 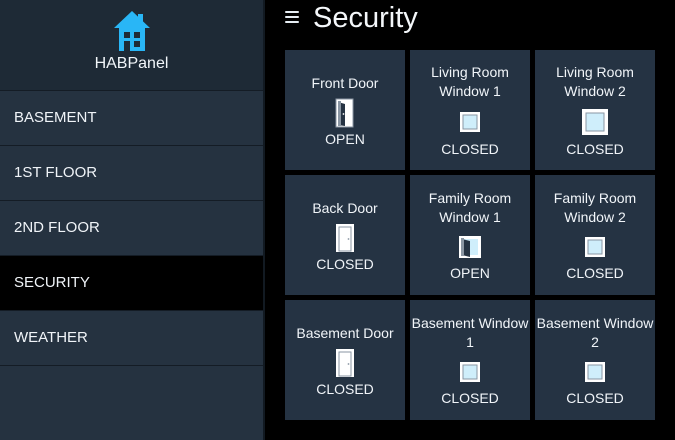 I want to click on sidebar-item-1st-floor: 1ST FLOOR, so click(x=131, y=173).